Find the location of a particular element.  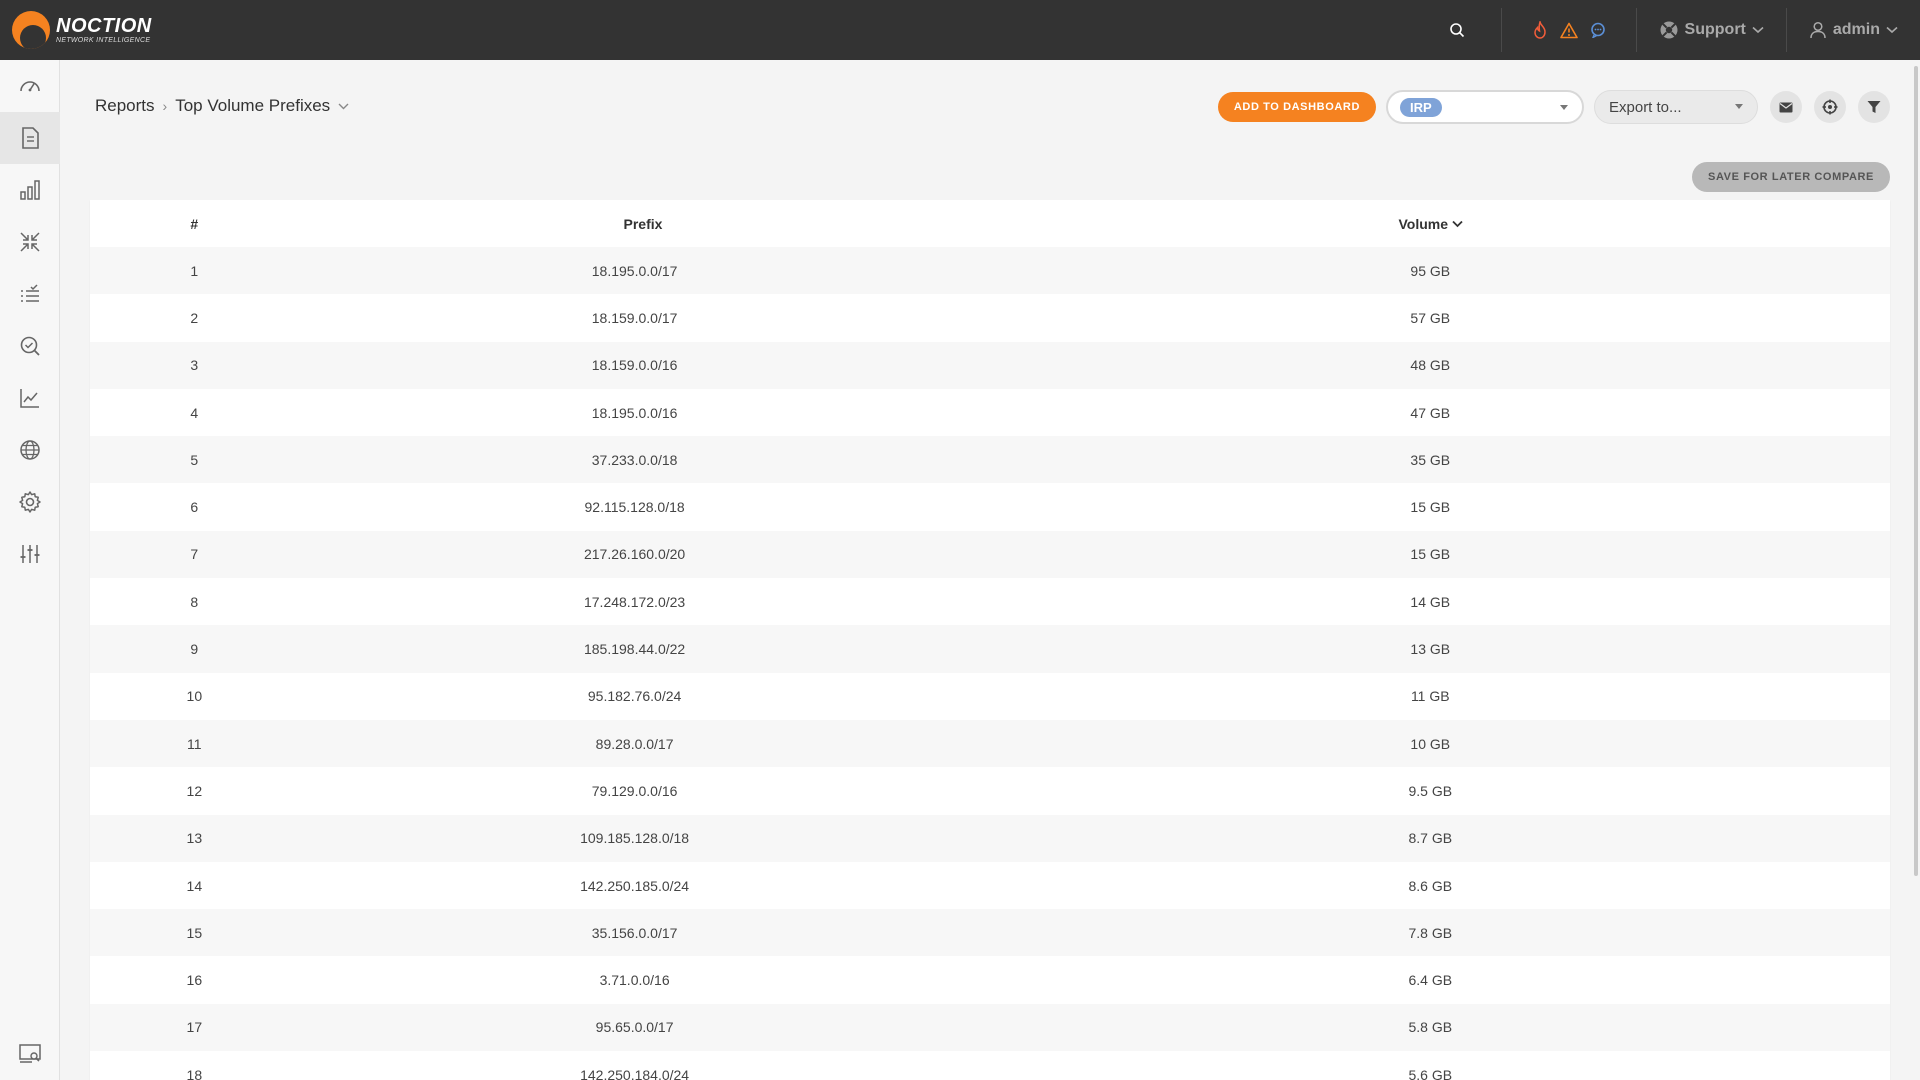

row-volume: 11 GB is located at coordinates (1430, 696).